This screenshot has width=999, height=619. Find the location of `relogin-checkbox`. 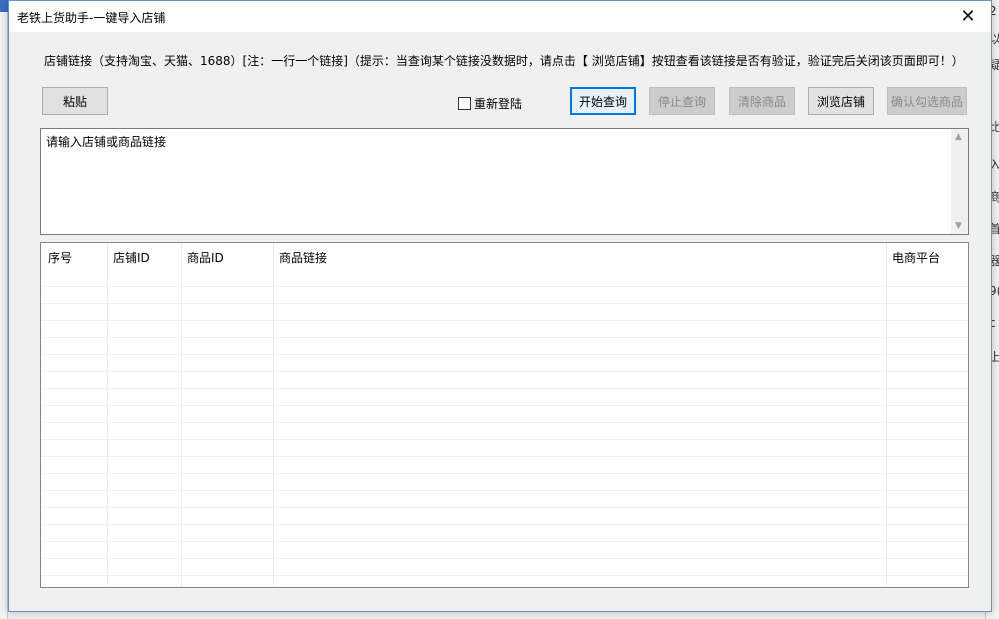

relogin-checkbox is located at coordinates (464, 103).